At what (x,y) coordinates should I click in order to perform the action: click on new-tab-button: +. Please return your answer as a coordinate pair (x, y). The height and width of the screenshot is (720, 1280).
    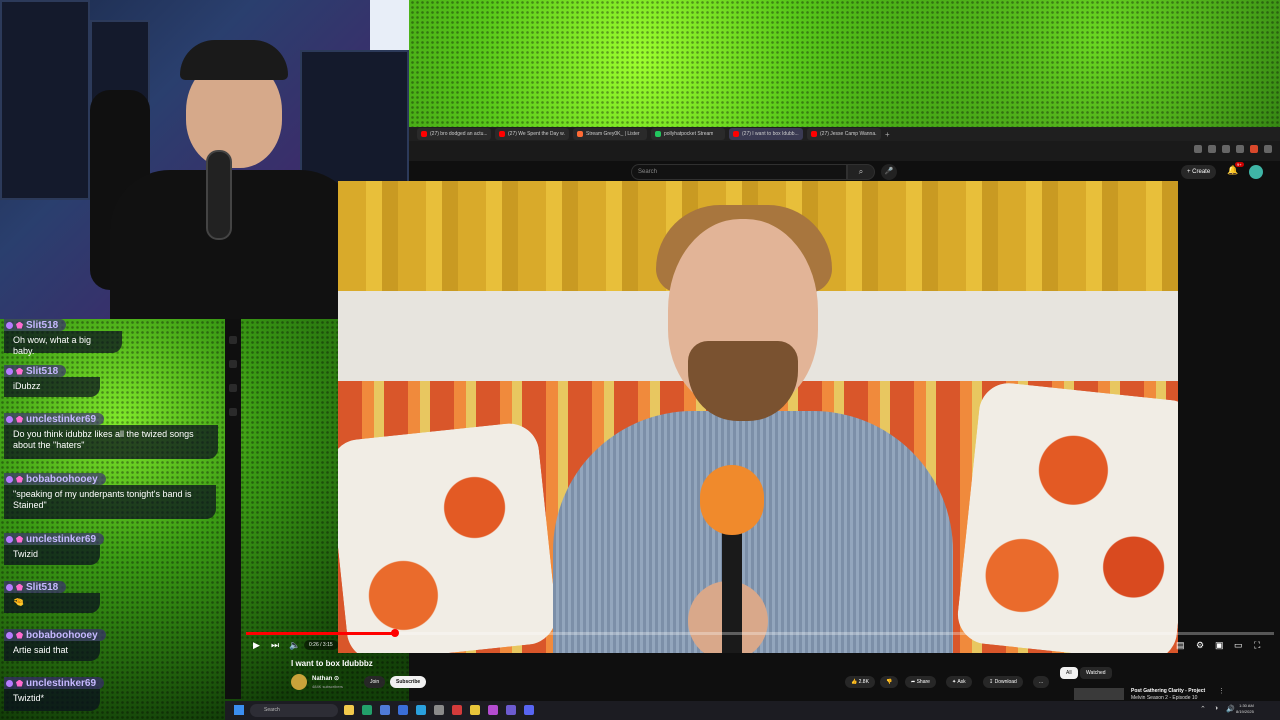
    Looking at the image, I should click on (887, 134).